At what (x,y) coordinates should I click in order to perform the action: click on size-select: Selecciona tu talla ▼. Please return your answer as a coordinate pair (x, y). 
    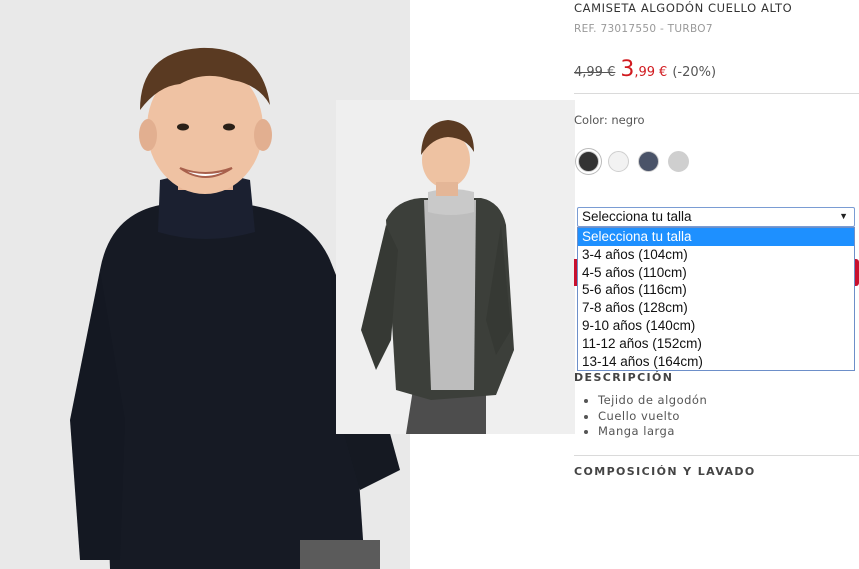
    Looking at the image, I should click on (716, 217).